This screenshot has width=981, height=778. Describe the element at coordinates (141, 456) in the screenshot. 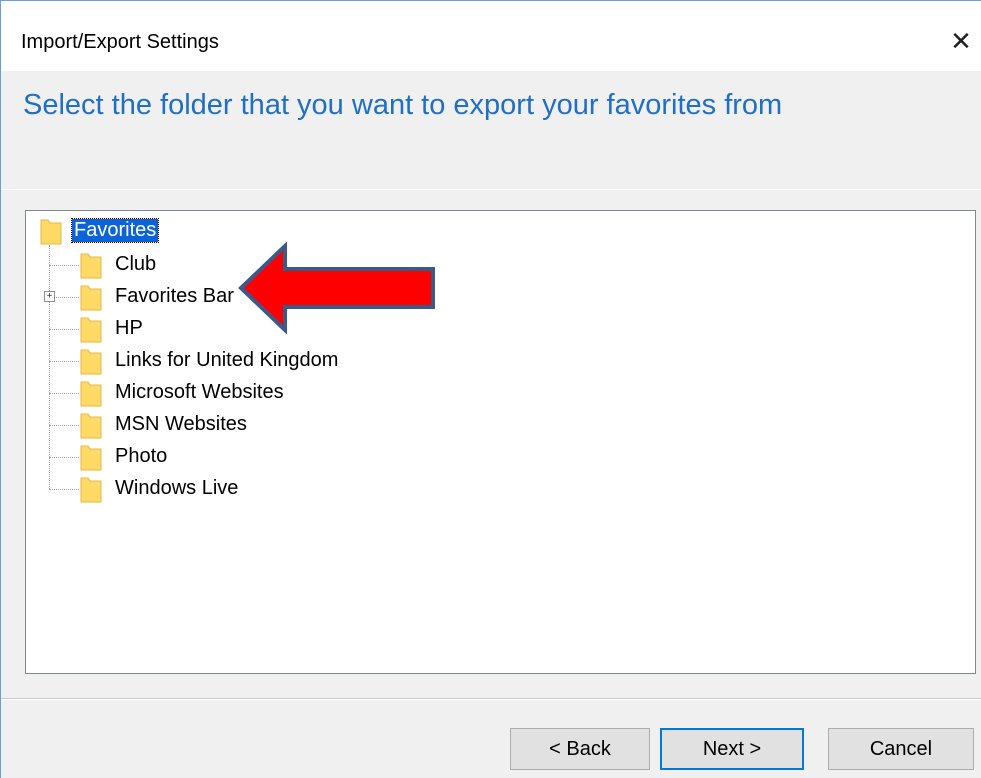

I see `tree-item-photo: Photo` at that location.